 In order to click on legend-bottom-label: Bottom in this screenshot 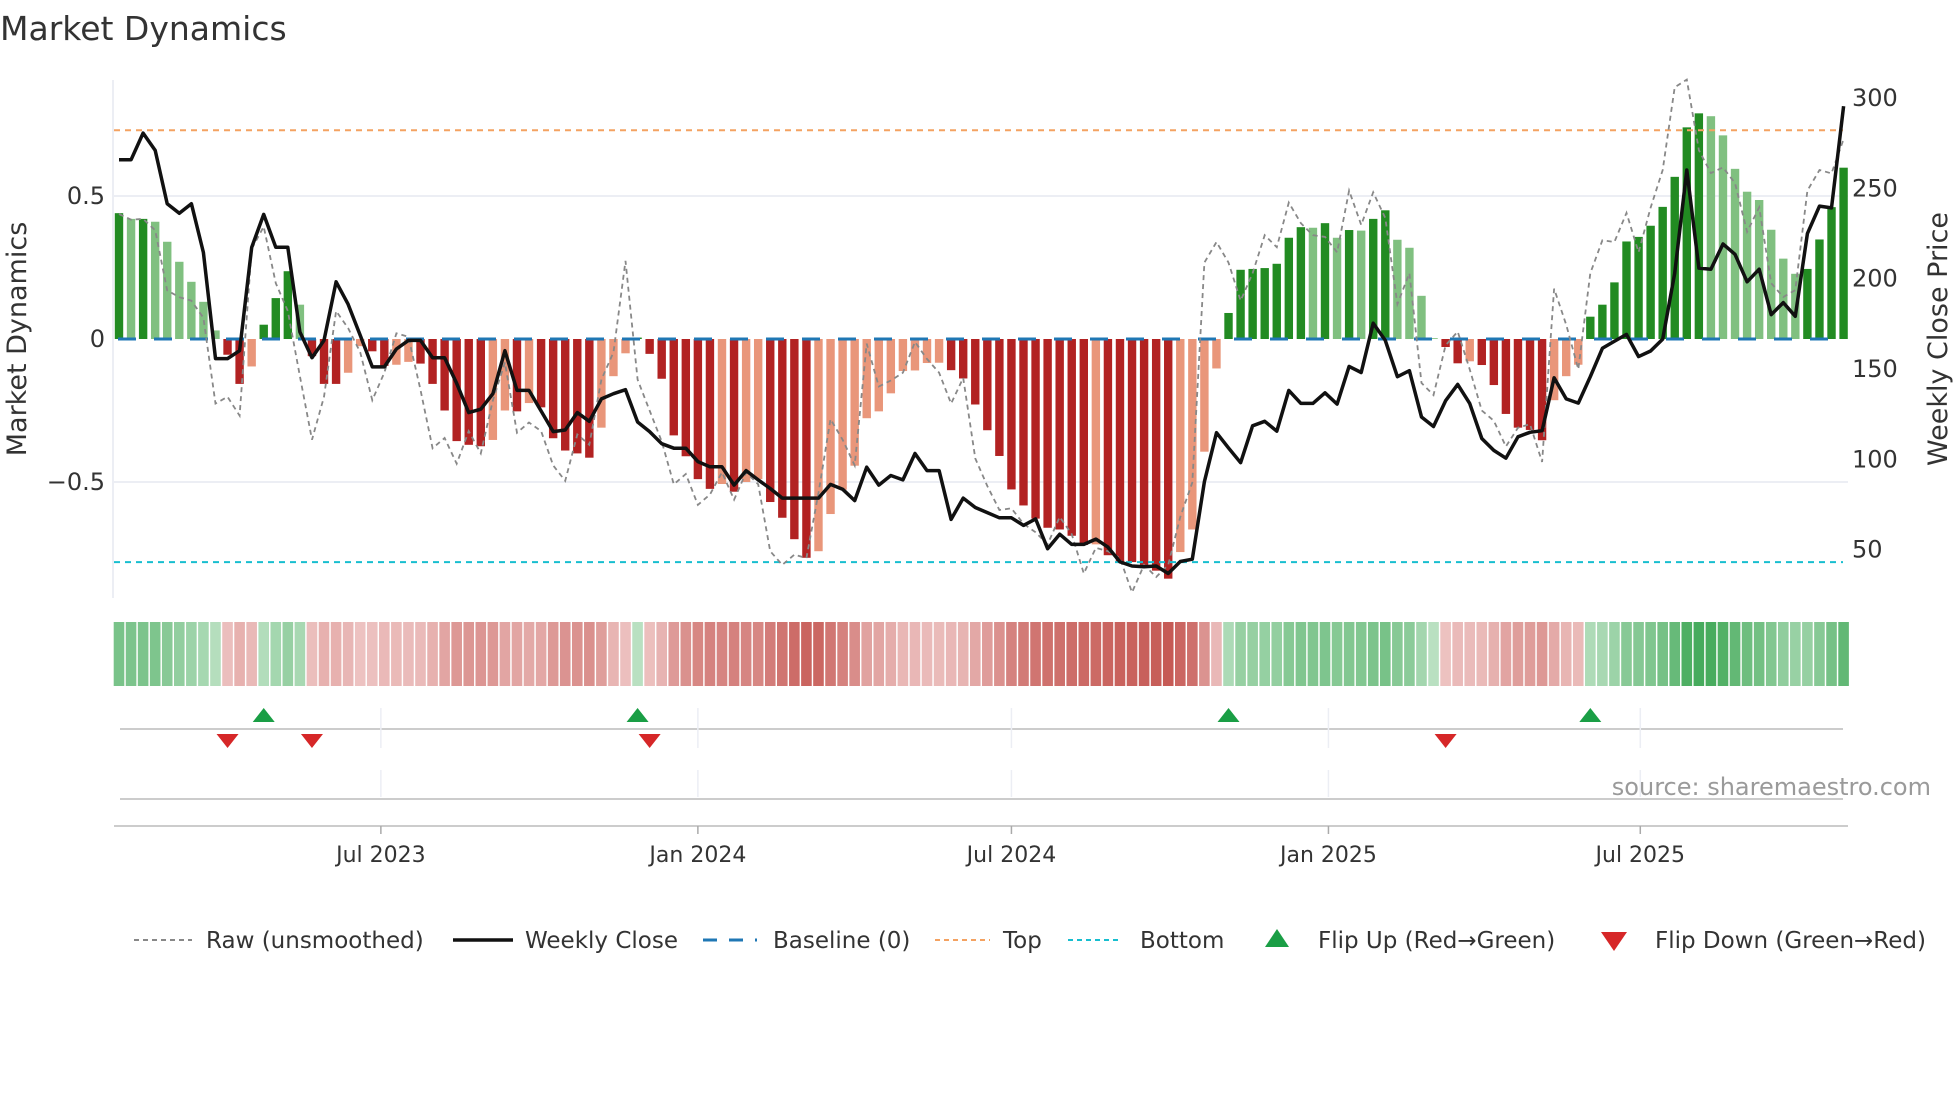, I will do `click(1182, 941)`.